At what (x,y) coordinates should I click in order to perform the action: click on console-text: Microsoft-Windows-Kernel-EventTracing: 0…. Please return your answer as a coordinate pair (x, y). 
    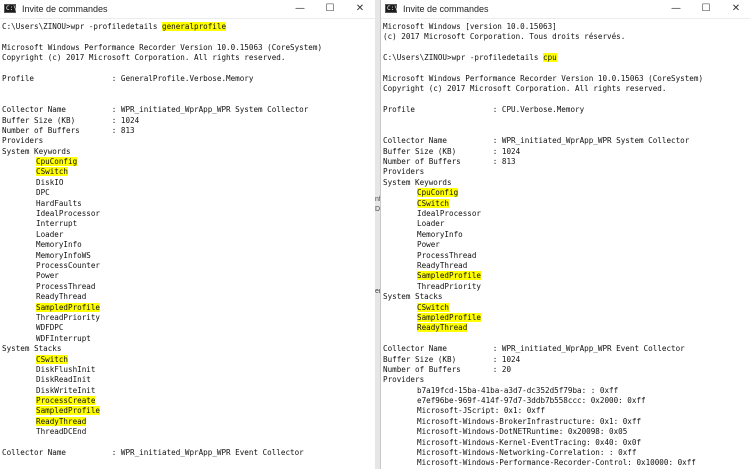
    Looking at the image, I should click on (529, 442).